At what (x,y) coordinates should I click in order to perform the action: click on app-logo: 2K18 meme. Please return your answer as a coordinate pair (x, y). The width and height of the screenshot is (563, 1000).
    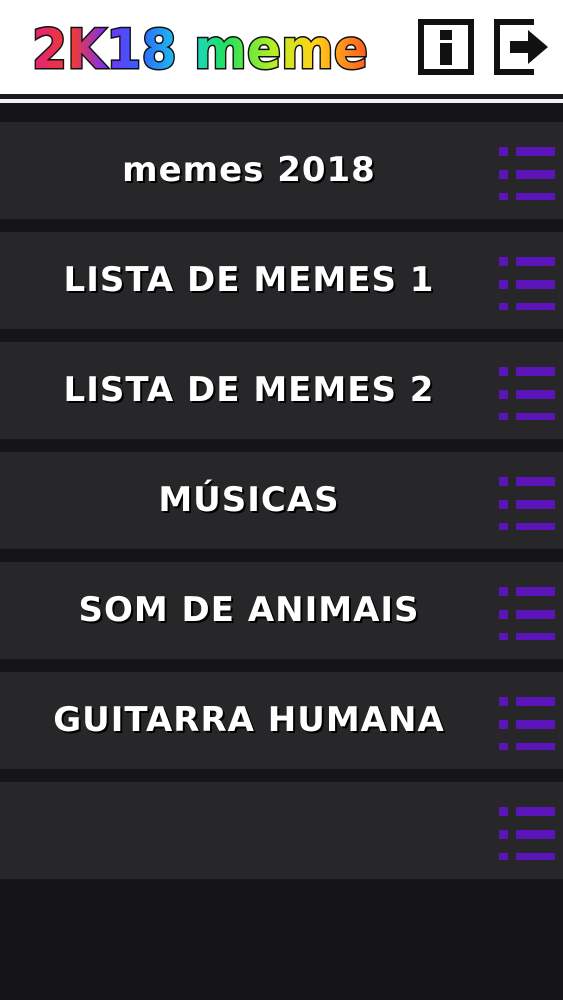
    Looking at the image, I should click on (200, 48).